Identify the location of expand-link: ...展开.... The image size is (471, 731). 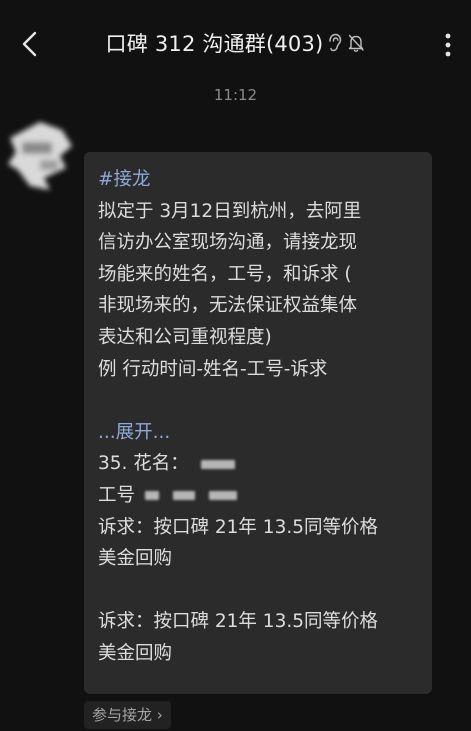
(258, 433).